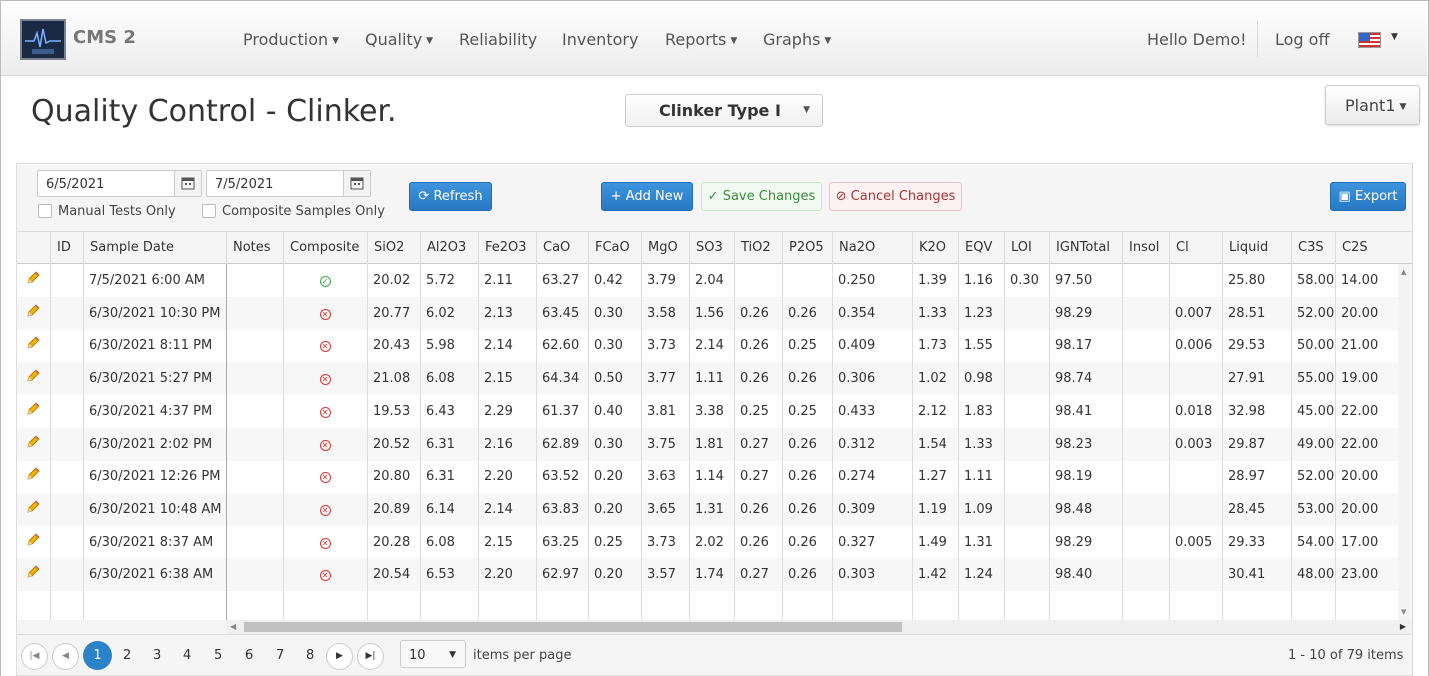 This screenshot has height=676, width=1429. What do you see at coordinates (711, 313) in the screenshot?
I see `cell-so3: 1.56` at bounding box center [711, 313].